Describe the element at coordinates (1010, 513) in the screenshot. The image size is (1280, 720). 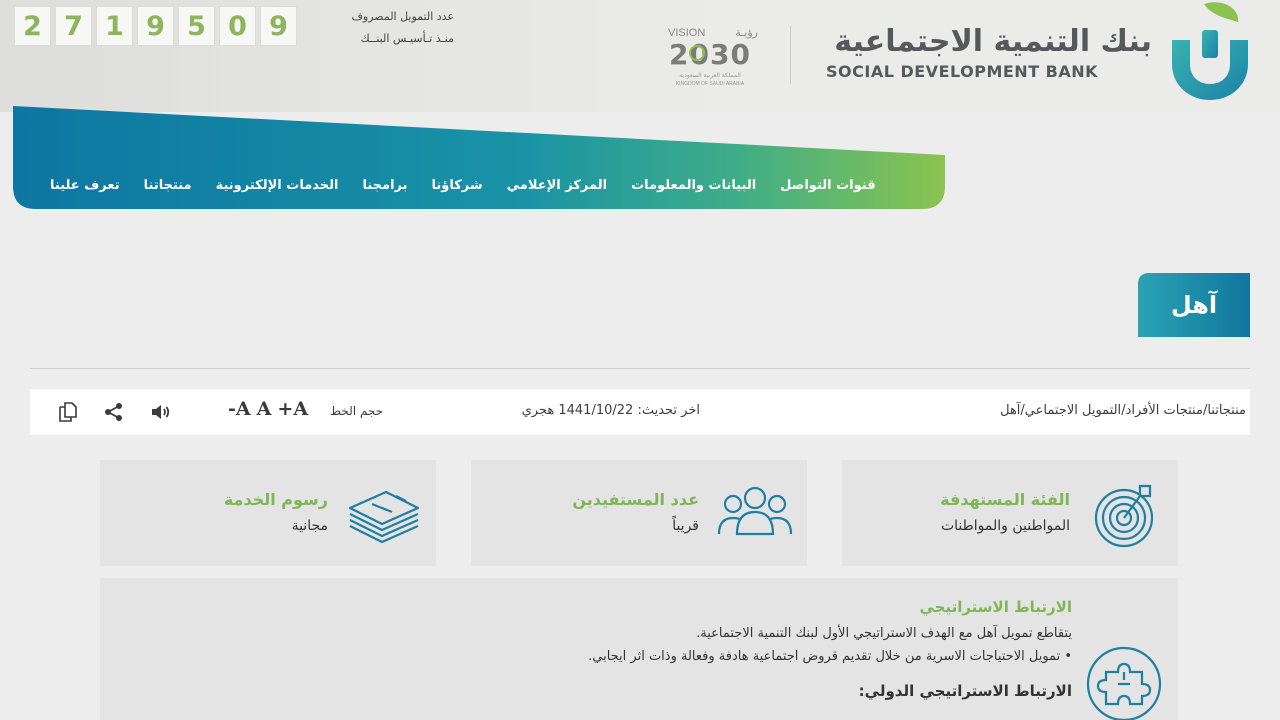
I see `card-target-group: الفئة المستهدفة المواطنين والمواطنات` at that location.